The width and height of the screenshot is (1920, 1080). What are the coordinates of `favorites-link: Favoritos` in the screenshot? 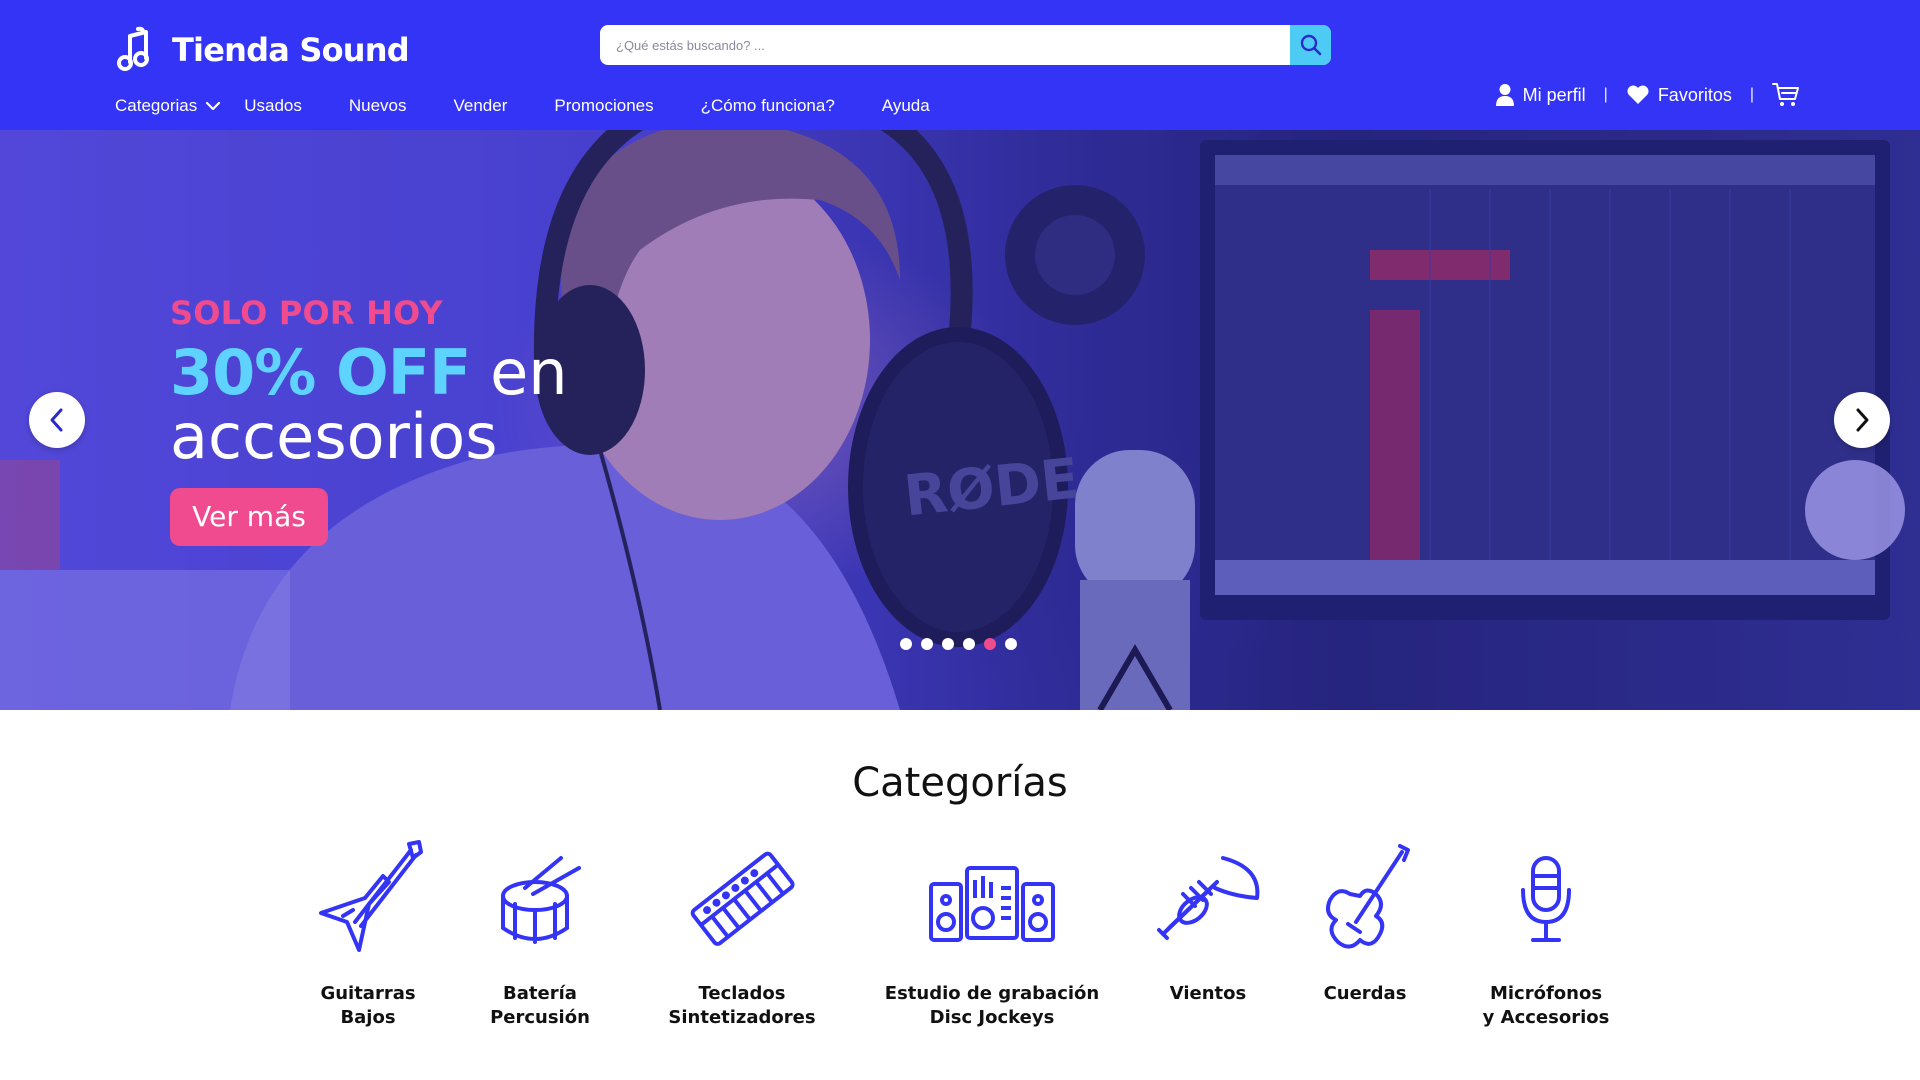 It's located at (1679, 95).